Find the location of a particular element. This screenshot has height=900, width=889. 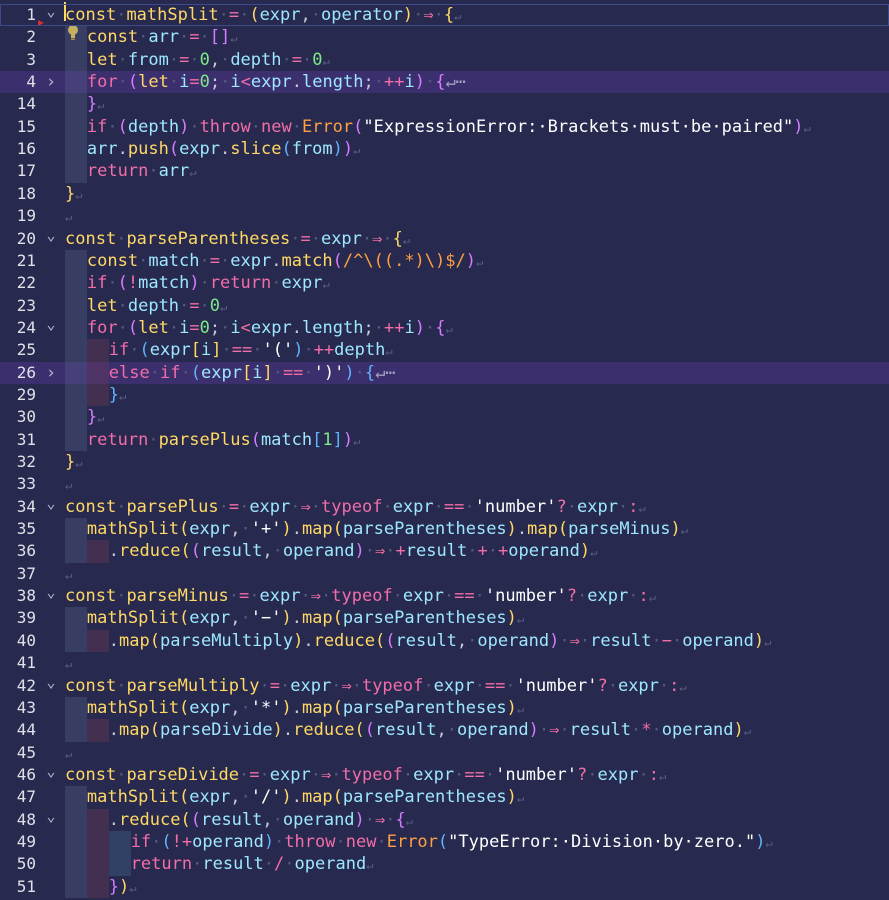

code-token: . is located at coordinates (296, 618).